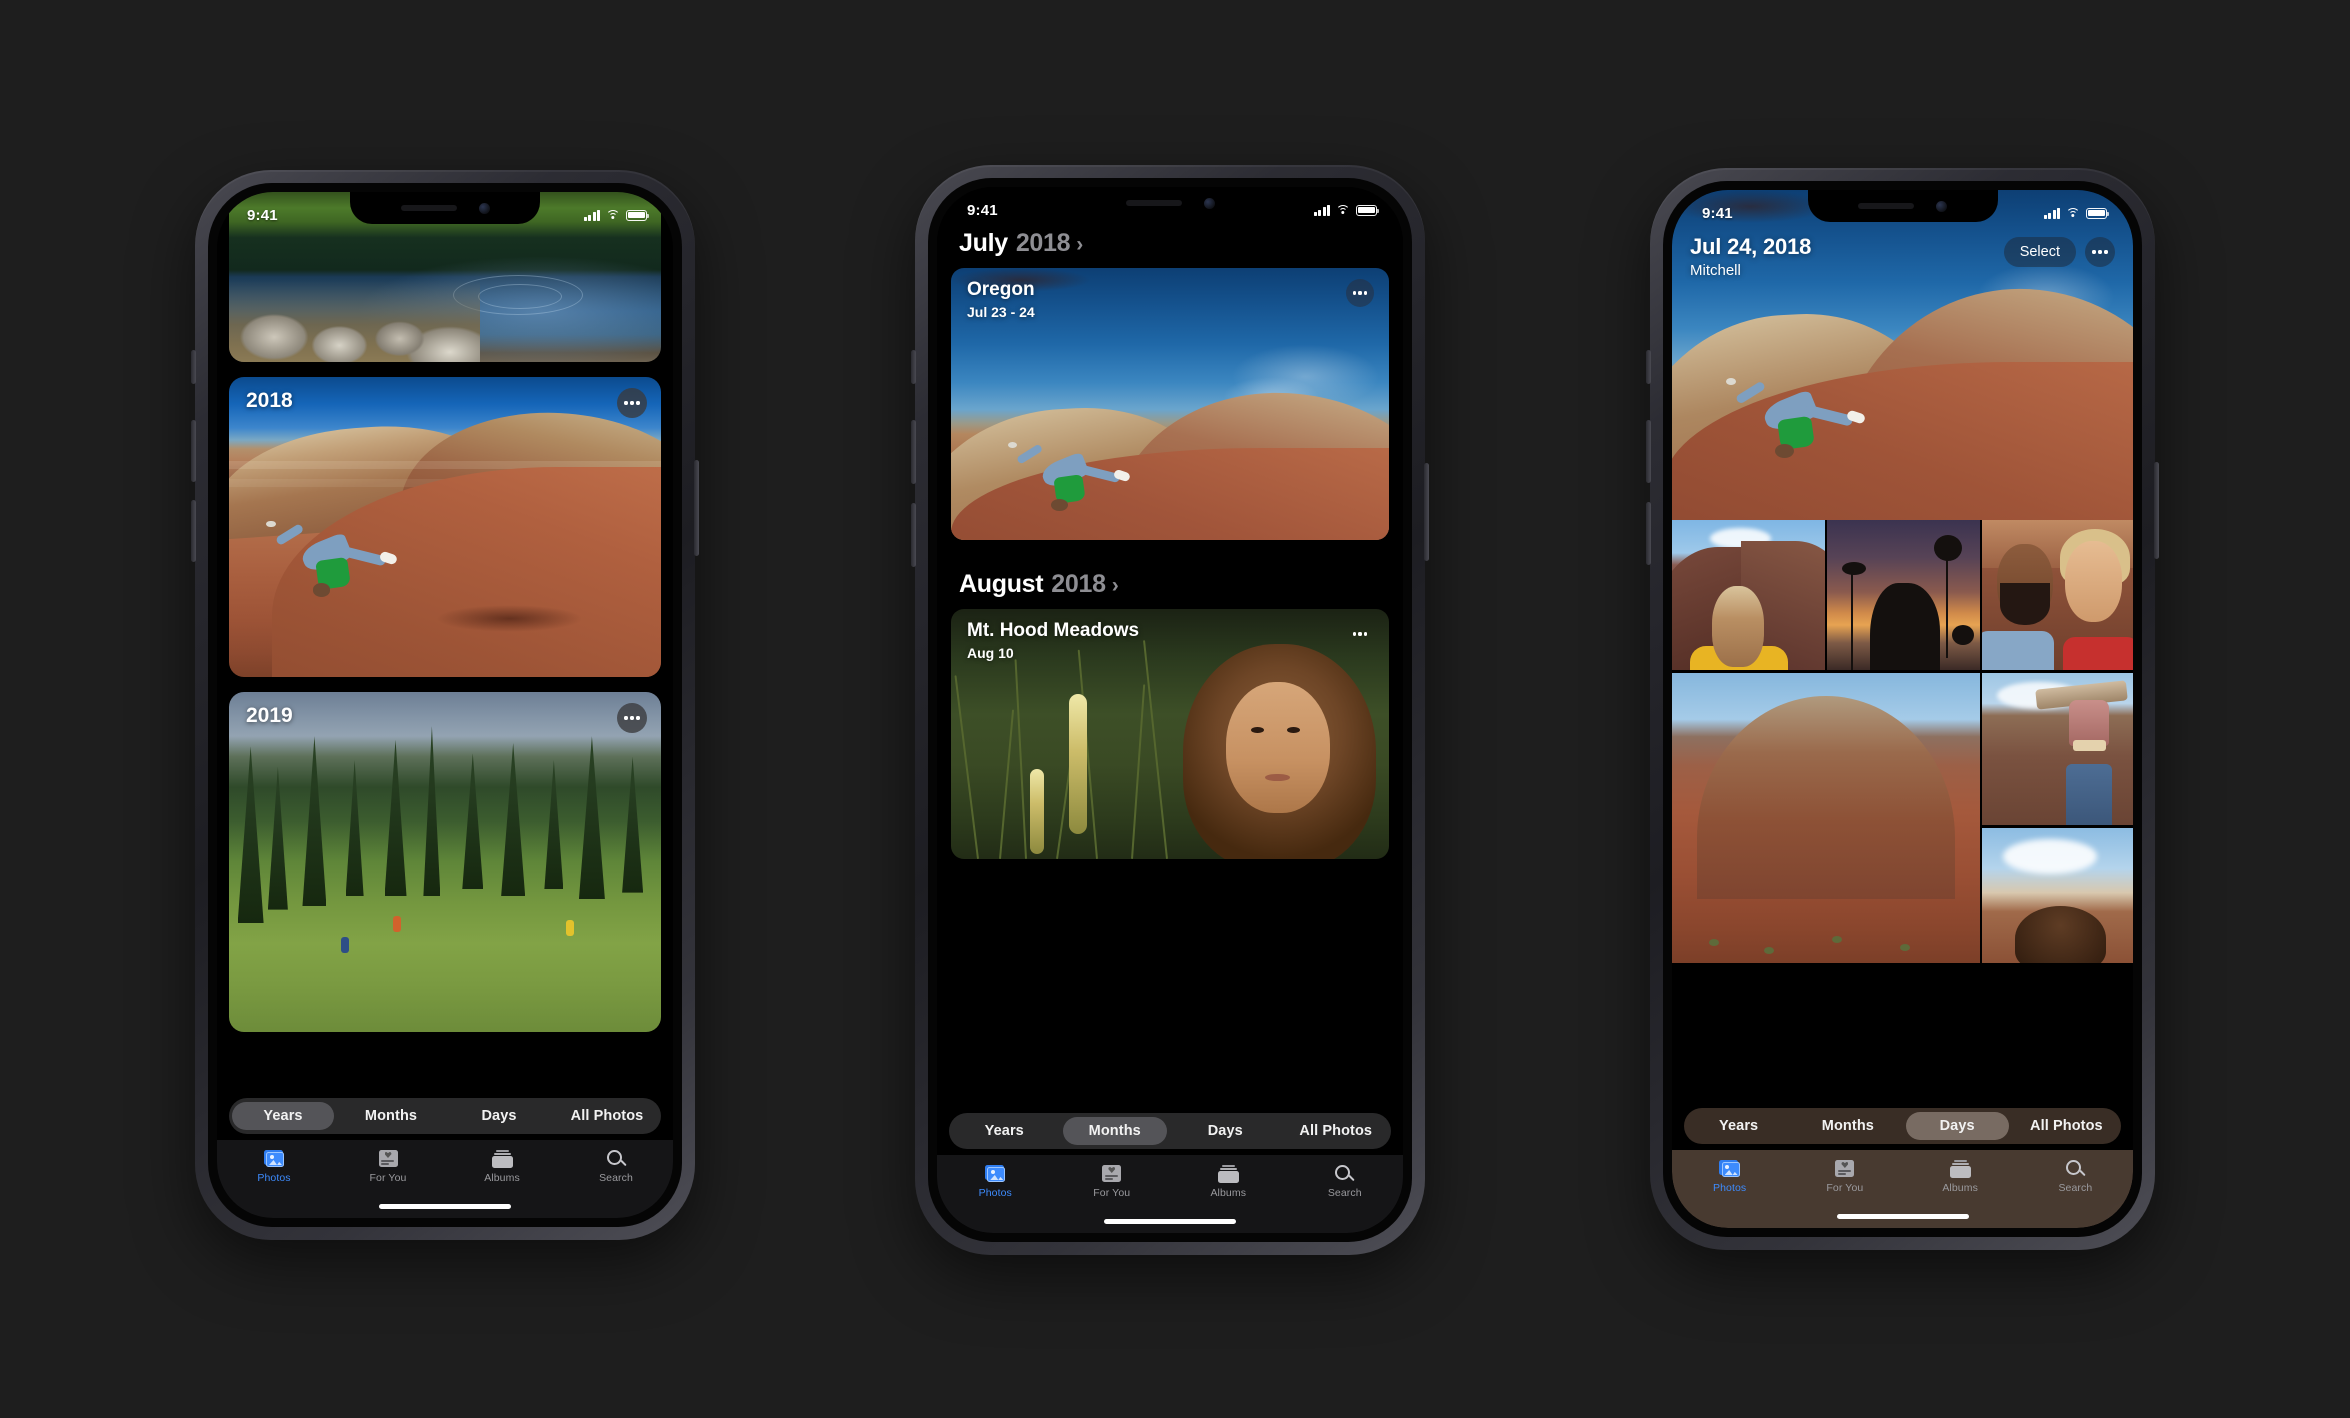 This screenshot has width=2350, height=1418. What do you see at coordinates (613, 215) in the screenshot?
I see `wifi-icon` at bounding box center [613, 215].